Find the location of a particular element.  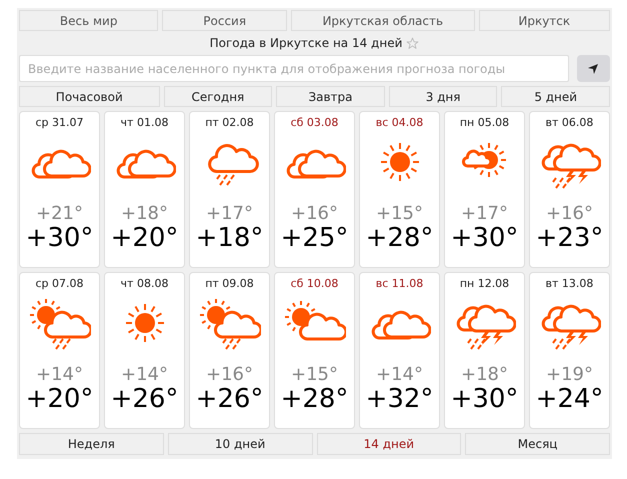

day-date: вт 13.08 is located at coordinates (570, 284).